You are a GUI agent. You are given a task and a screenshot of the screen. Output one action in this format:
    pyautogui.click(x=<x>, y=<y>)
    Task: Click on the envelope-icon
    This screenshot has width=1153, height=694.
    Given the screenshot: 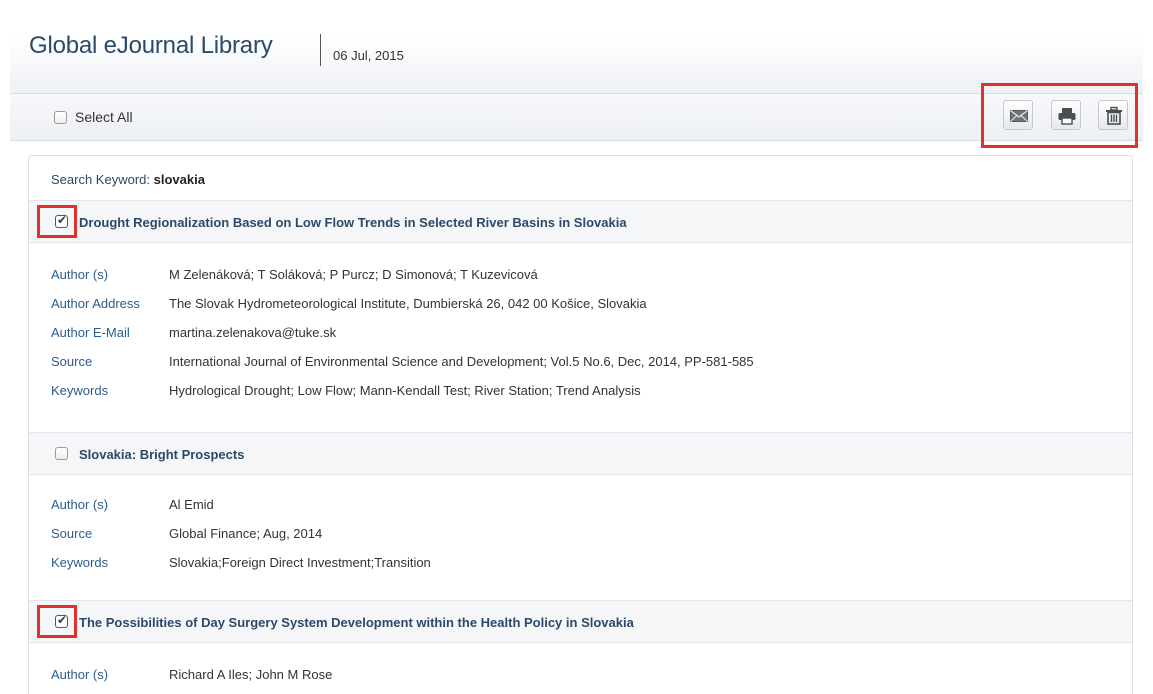 What is the action you would take?
    pyautogui.click(x=1019, y=116)
    